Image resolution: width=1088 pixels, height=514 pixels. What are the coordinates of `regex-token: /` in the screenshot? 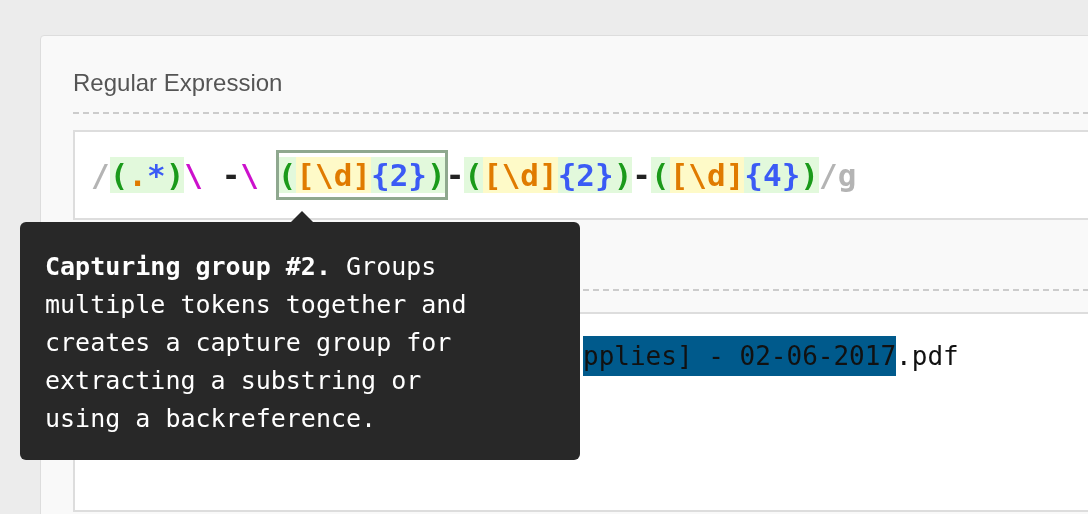 It's located at (100, 175).